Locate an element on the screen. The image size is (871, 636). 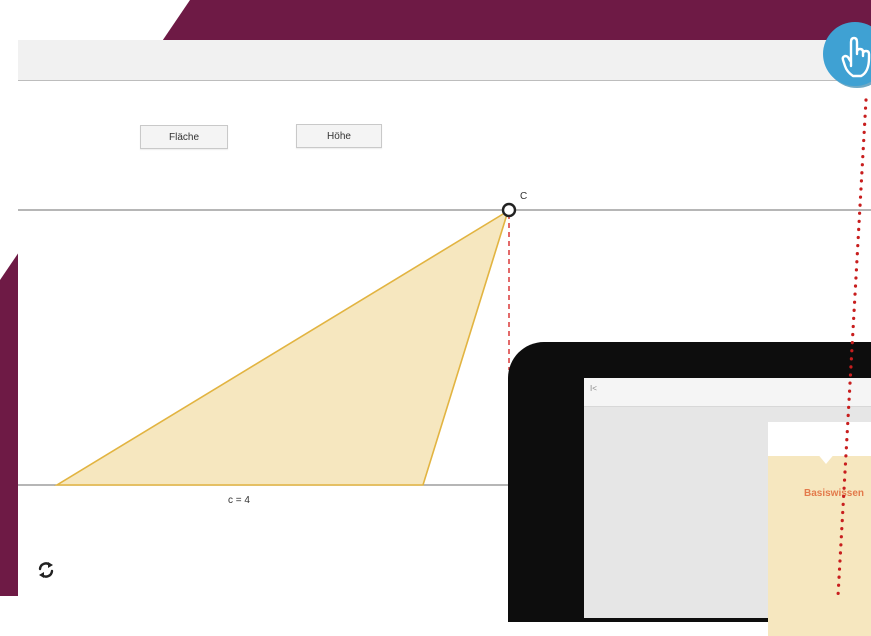
tablet-topbar: I< is located at coordinates (727, 392).